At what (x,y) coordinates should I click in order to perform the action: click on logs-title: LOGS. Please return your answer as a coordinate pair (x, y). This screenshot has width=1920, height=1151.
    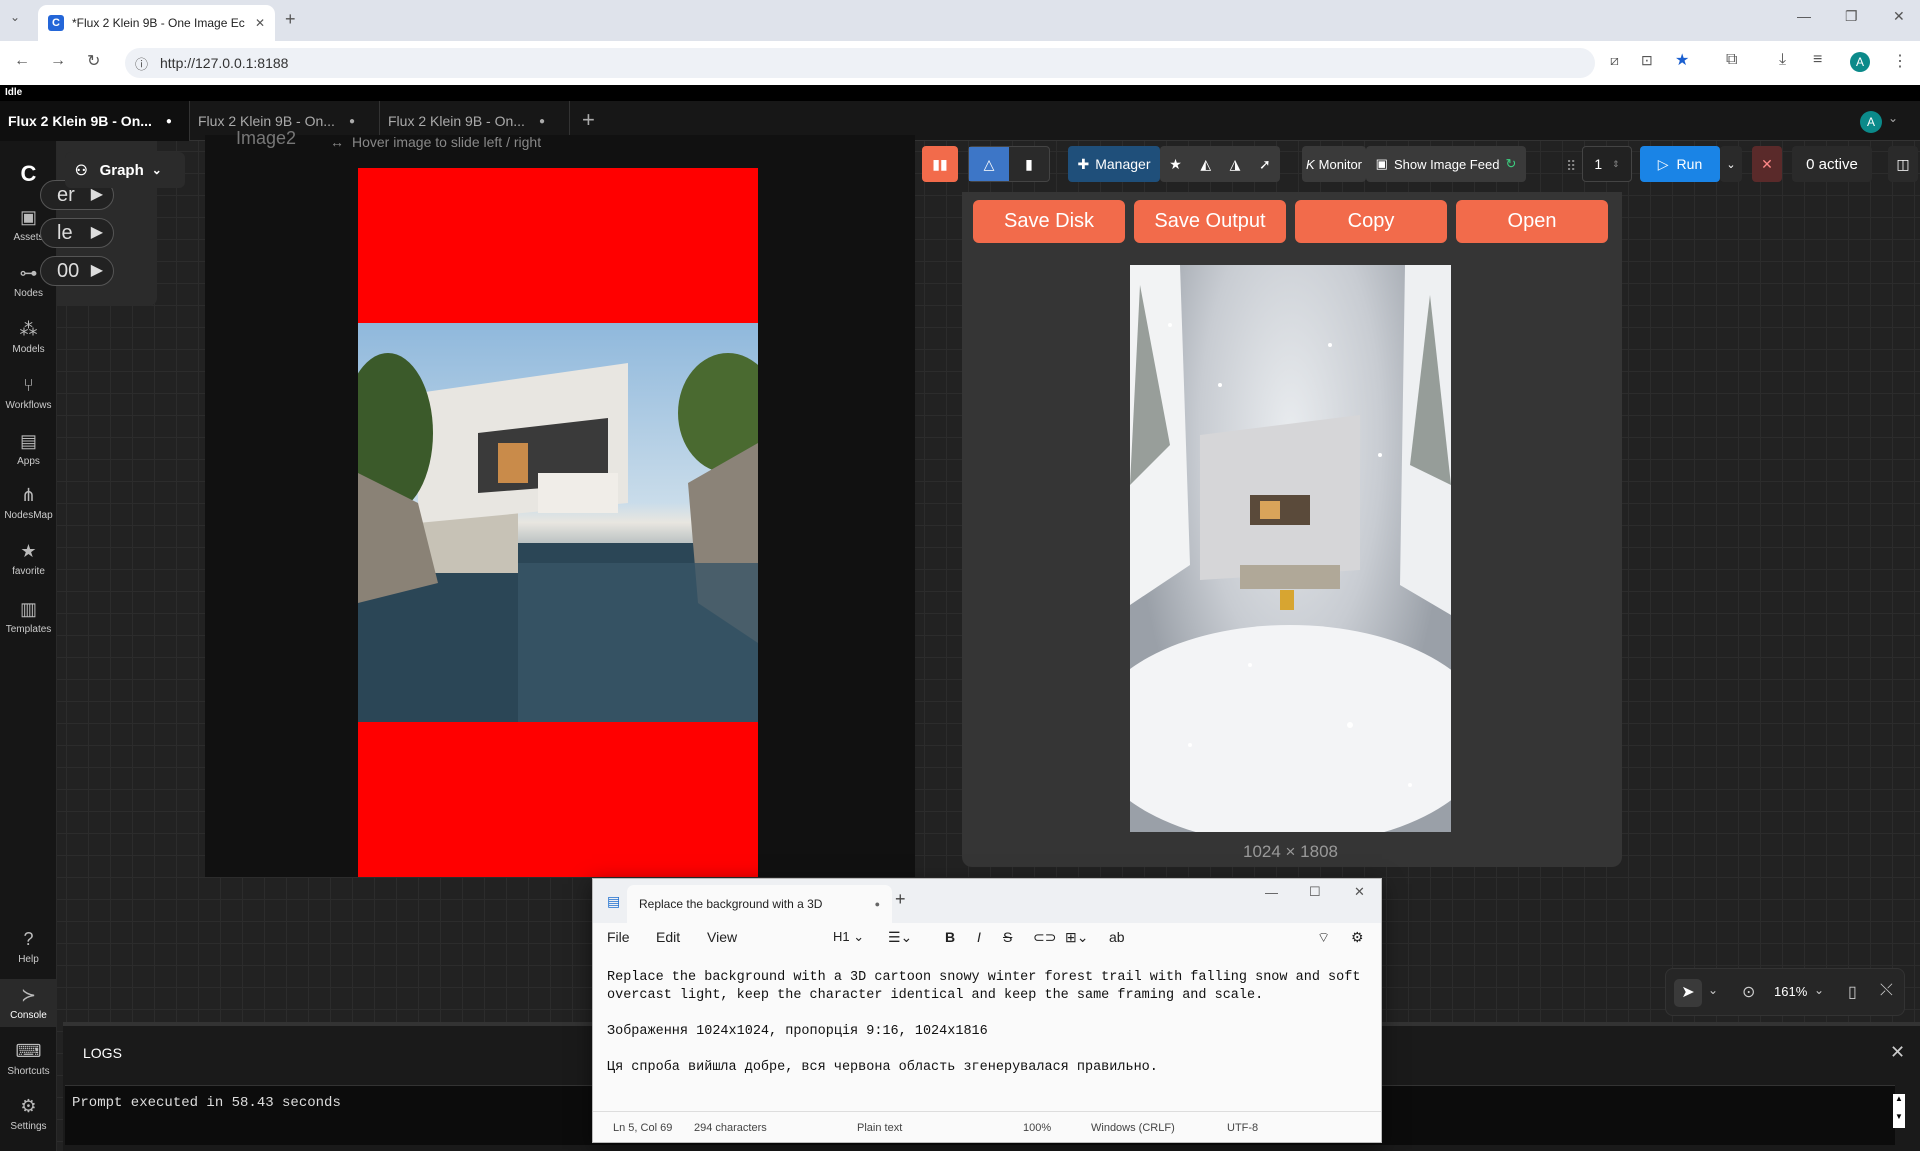
    Looking at the image, I should click on (102, 1053).